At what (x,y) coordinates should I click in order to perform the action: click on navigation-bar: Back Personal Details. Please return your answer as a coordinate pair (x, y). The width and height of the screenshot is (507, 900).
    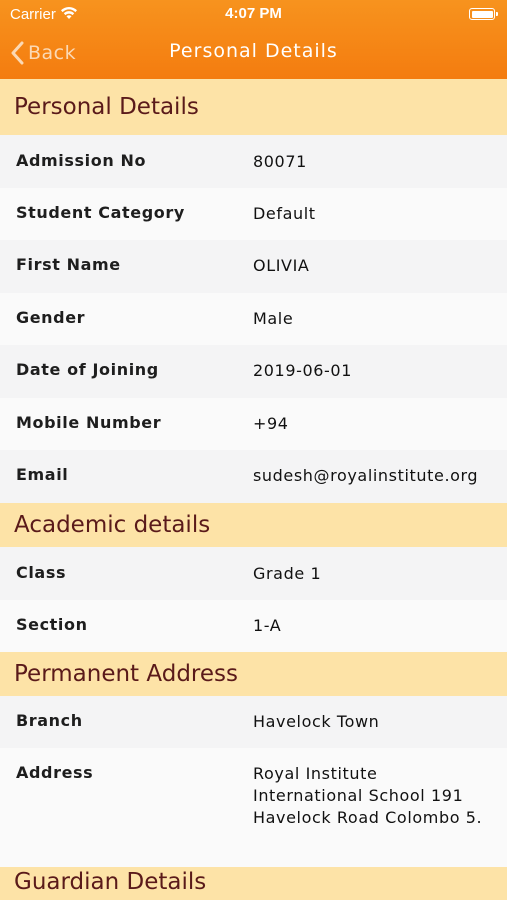
    Looking at the image, I should click on (253, 54).